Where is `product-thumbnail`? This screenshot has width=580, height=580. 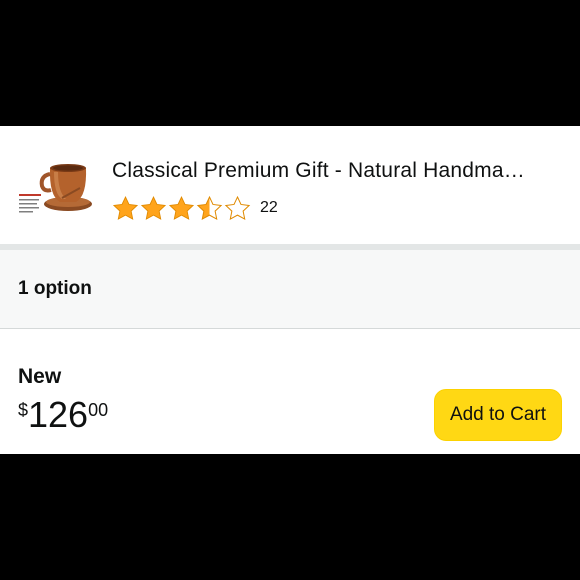
product-thumbnail is located at coordinates (55, 188).